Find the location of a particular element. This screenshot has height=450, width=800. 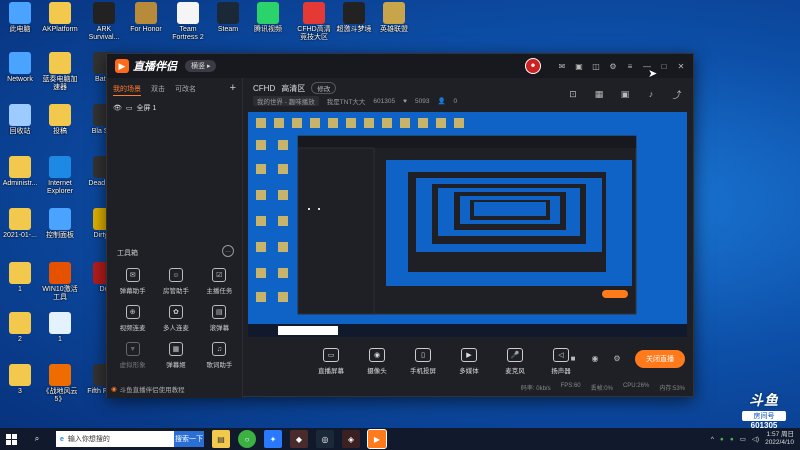

tray-app-icon: ● is located at coordinates (722, 439).